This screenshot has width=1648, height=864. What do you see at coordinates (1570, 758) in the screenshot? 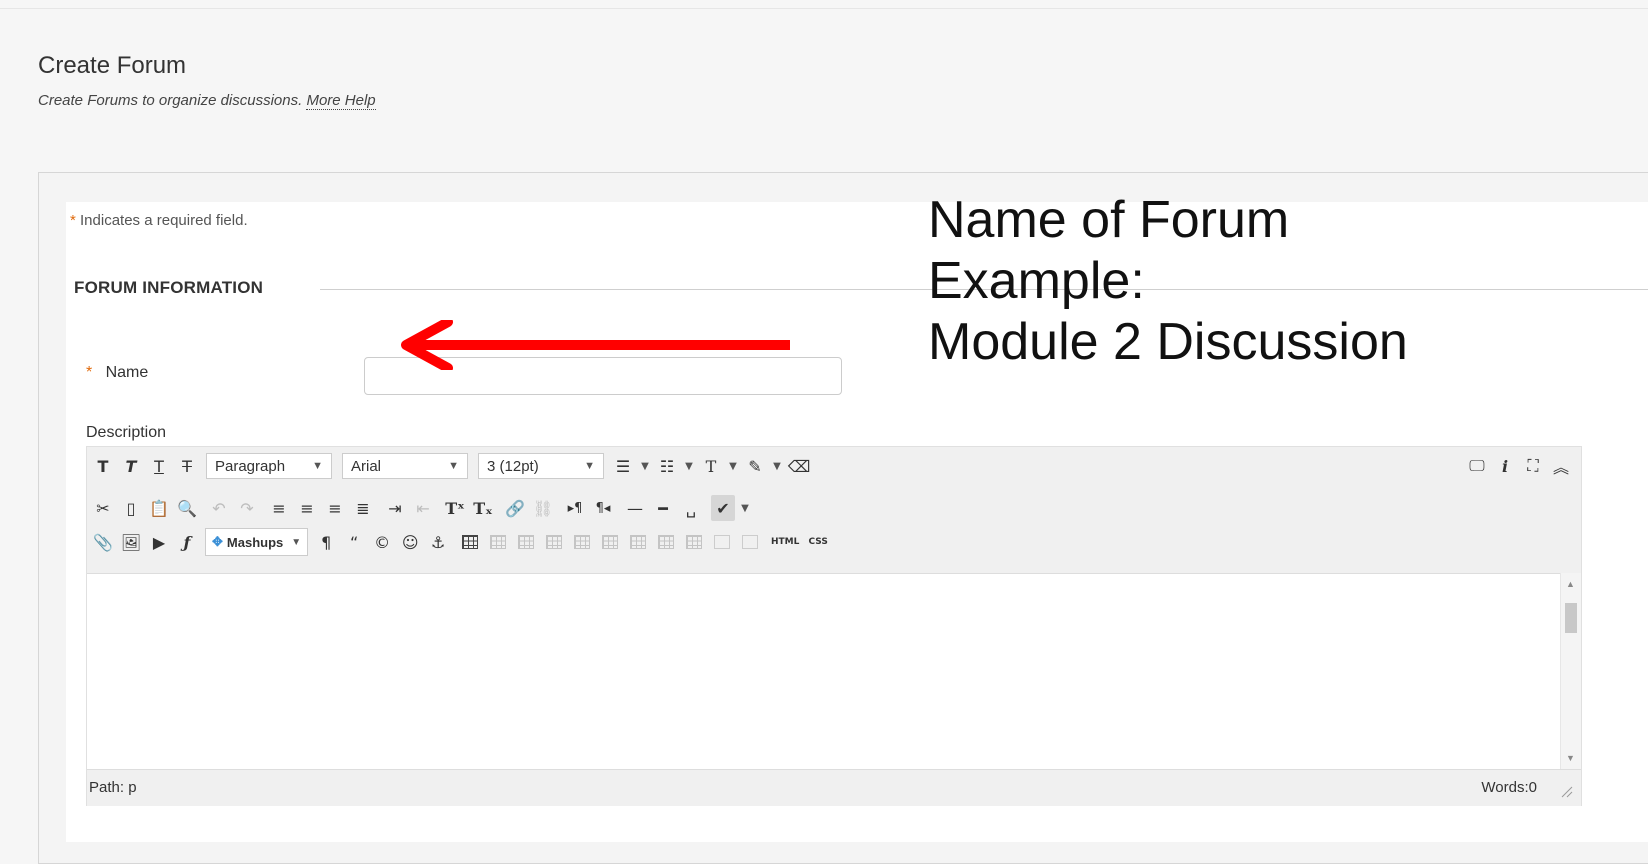
I see `scroll-down-icon: ▼` at bounding box center [1570, 758].